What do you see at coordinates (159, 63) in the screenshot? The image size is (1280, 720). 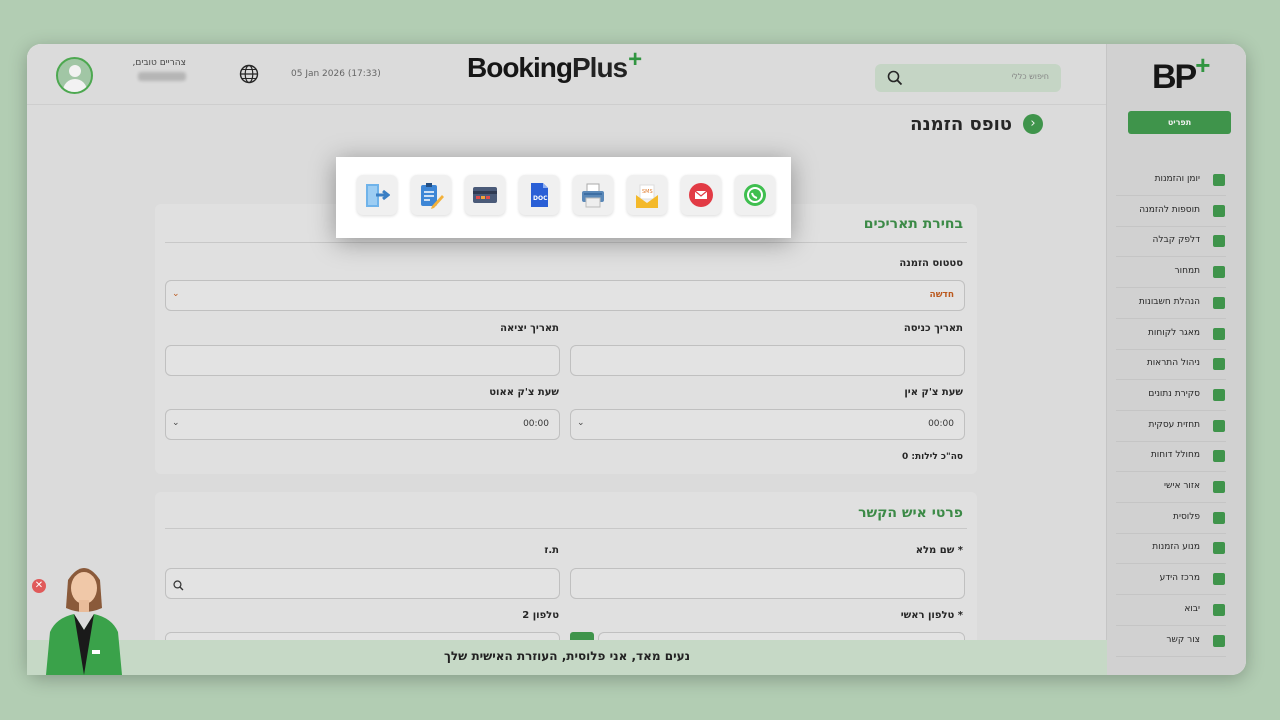 I see `greeting-text: צהריים טובים,` at bounding box center [159, 63].